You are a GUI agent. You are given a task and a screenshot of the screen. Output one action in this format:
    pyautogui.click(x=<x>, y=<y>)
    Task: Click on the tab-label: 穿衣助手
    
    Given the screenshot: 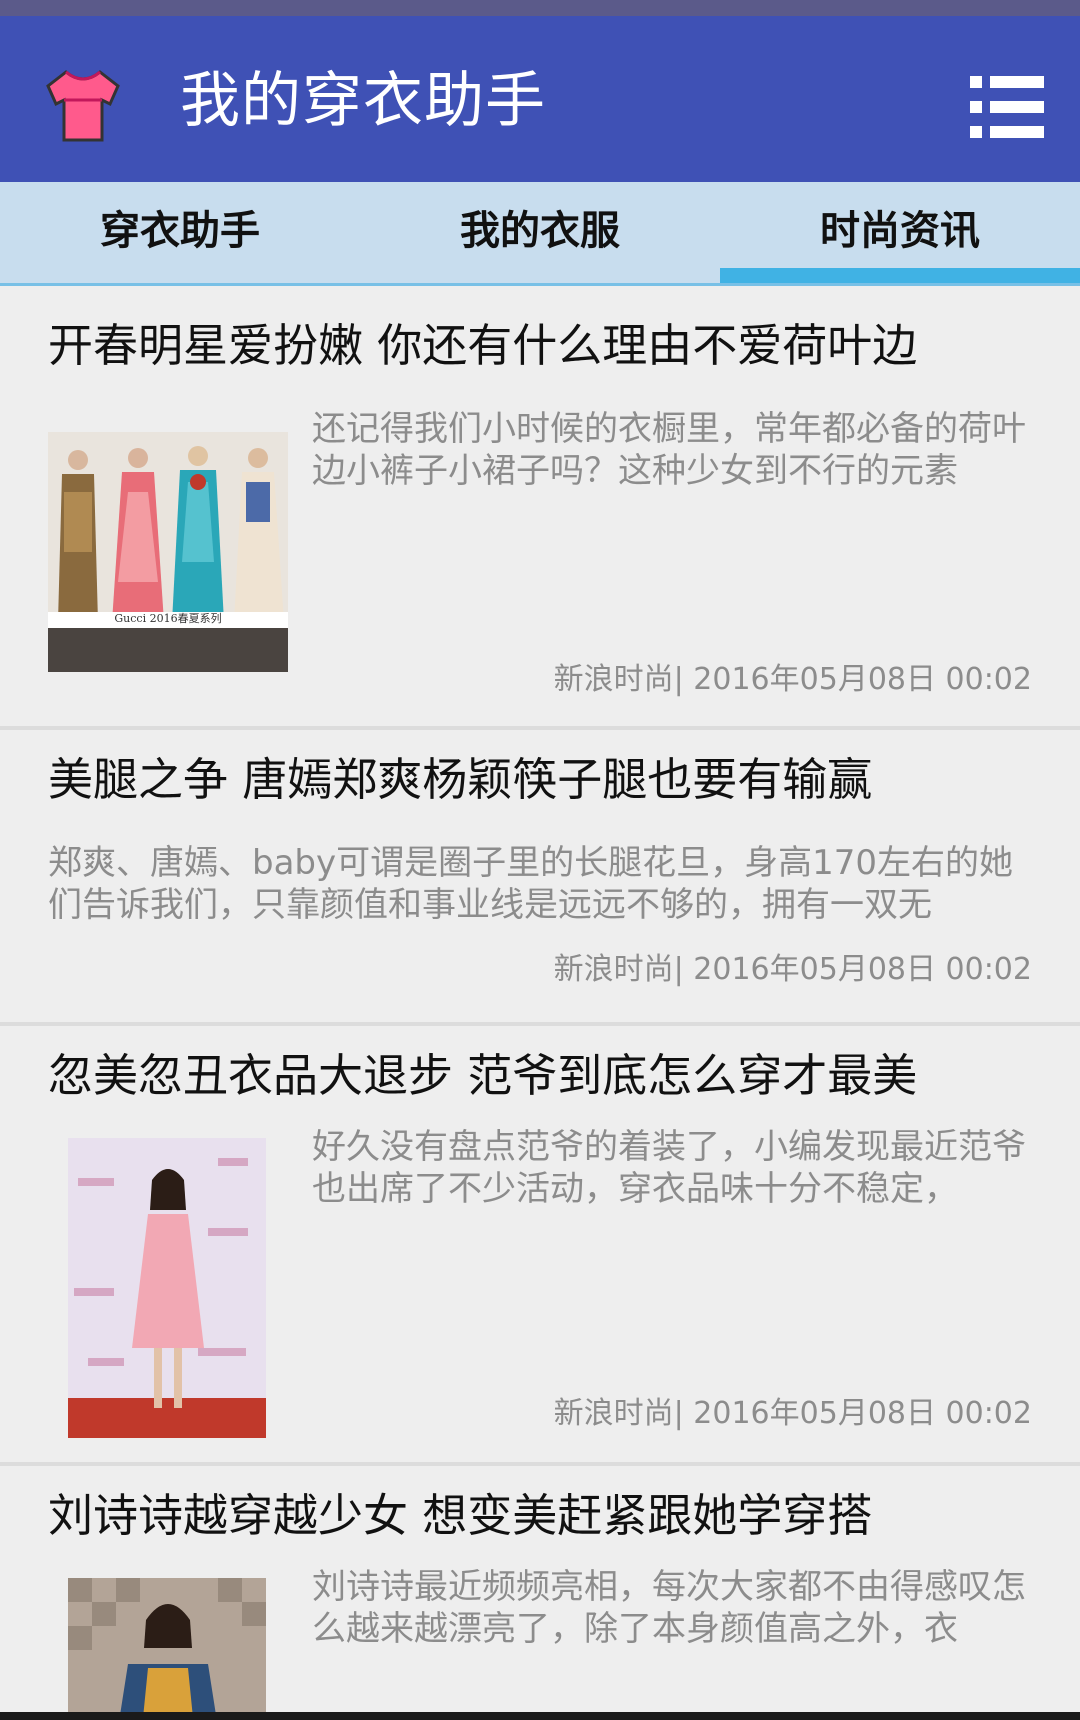 What is the action you would take?
    pyautogui.click(x=180, y=231)
    